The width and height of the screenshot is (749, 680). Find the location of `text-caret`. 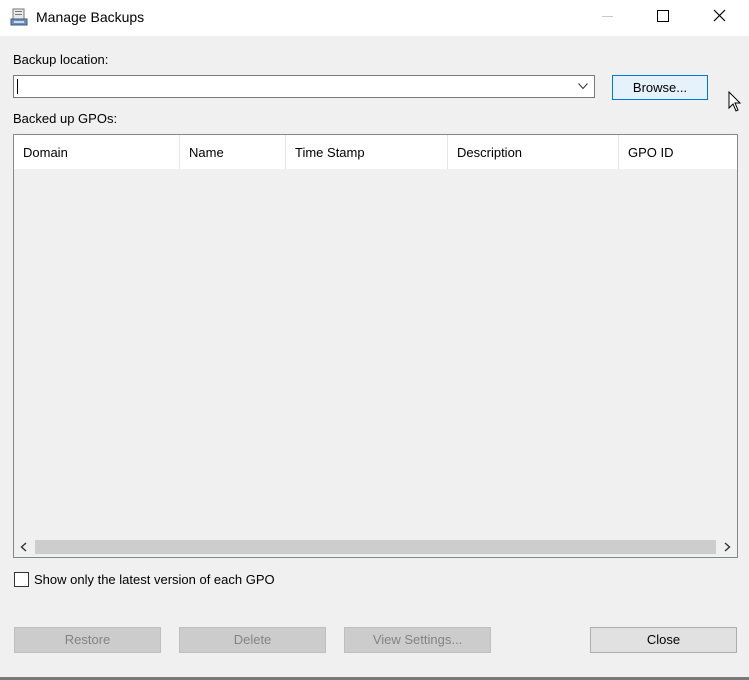

text-caret is located at coordinates (17, 86).